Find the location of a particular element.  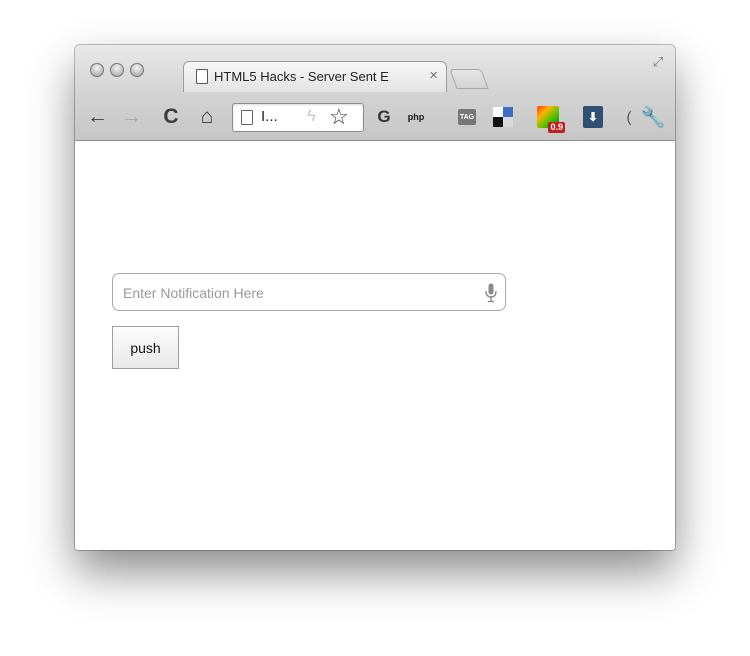

home-button: ⌂ is located at coordinates (207, 117).